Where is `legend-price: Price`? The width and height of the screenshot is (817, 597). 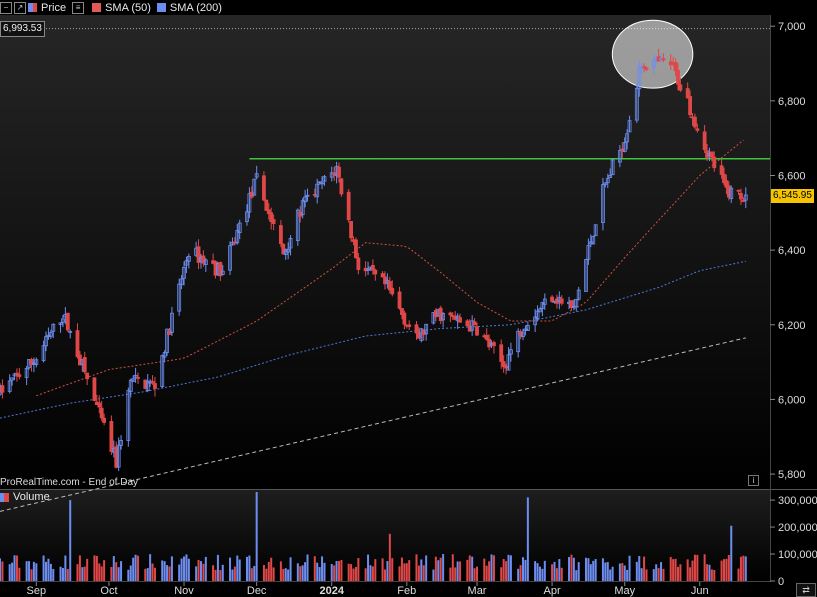 legend-price: Price is located at coordinates (47, 8).